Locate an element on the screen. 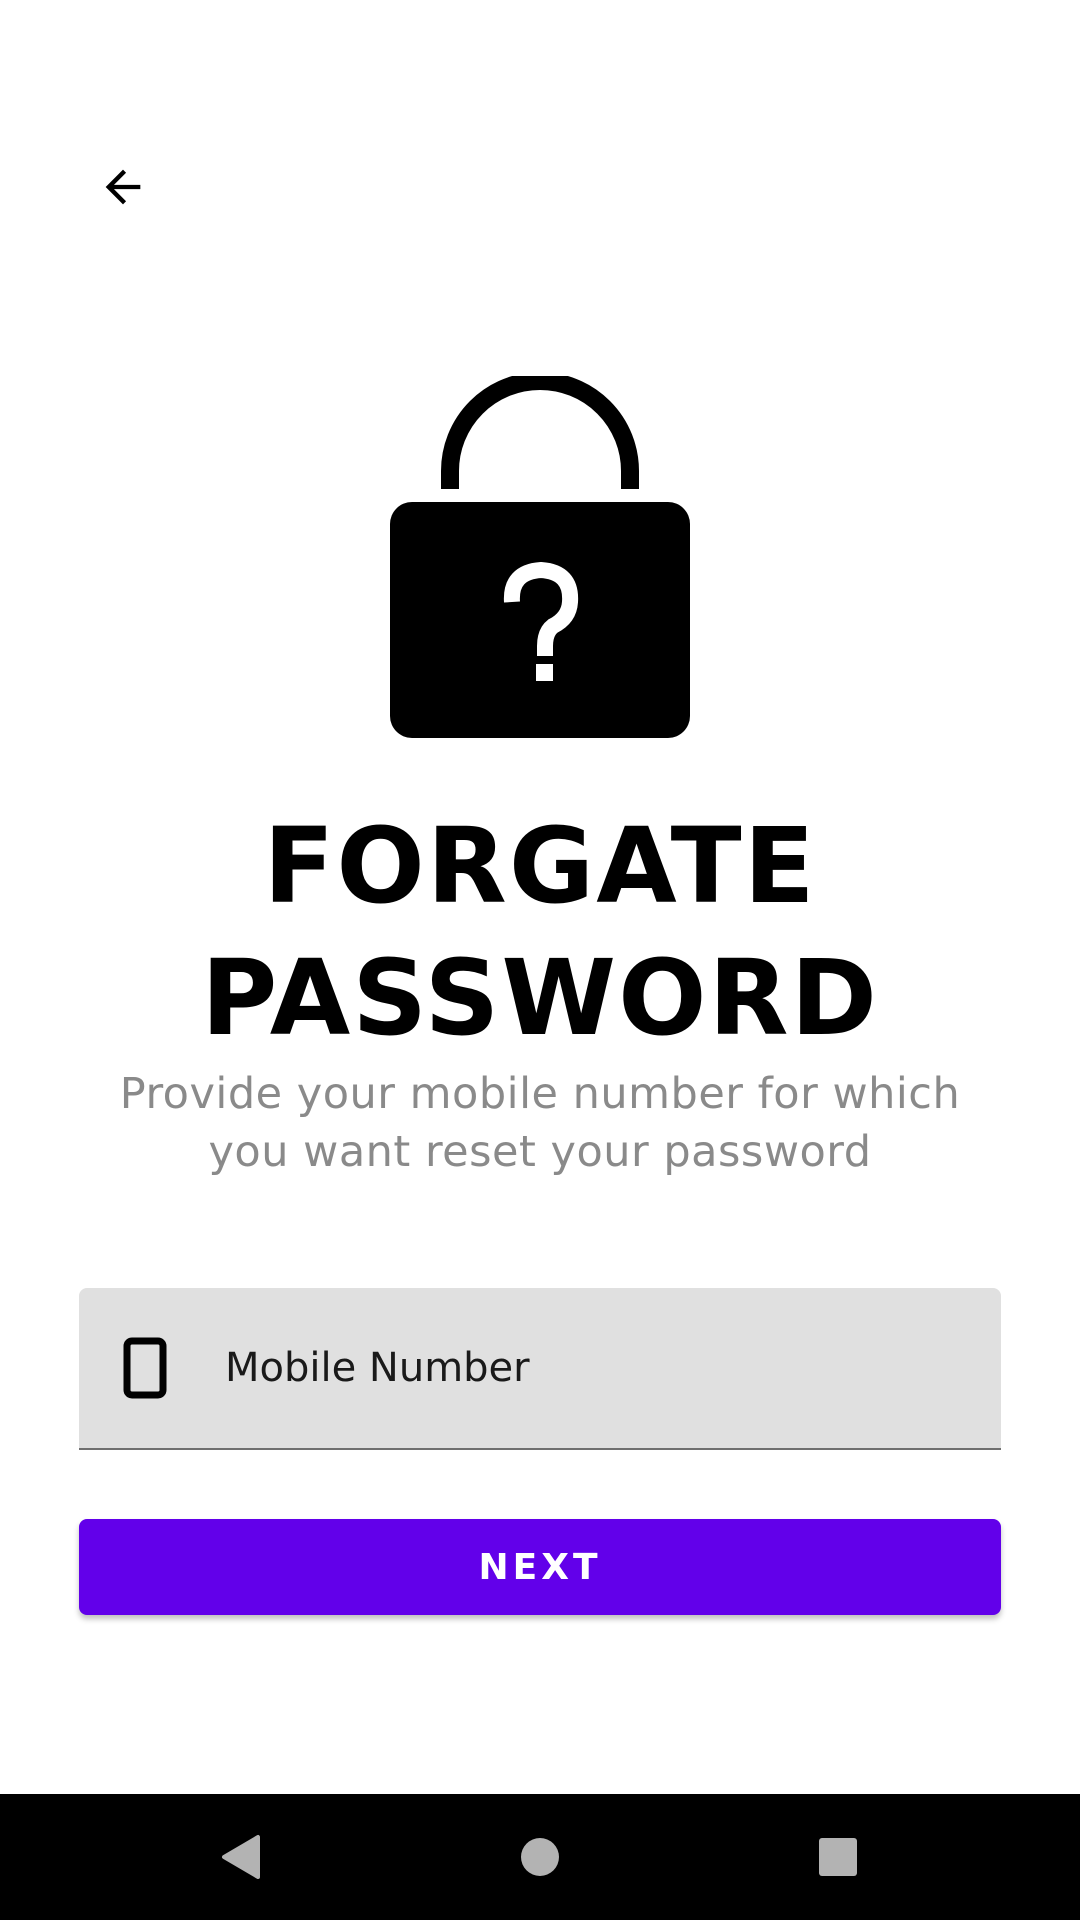 The image size is (1080, 1920). nav-back-triangle-icon is located at coordinates (241, 1857).